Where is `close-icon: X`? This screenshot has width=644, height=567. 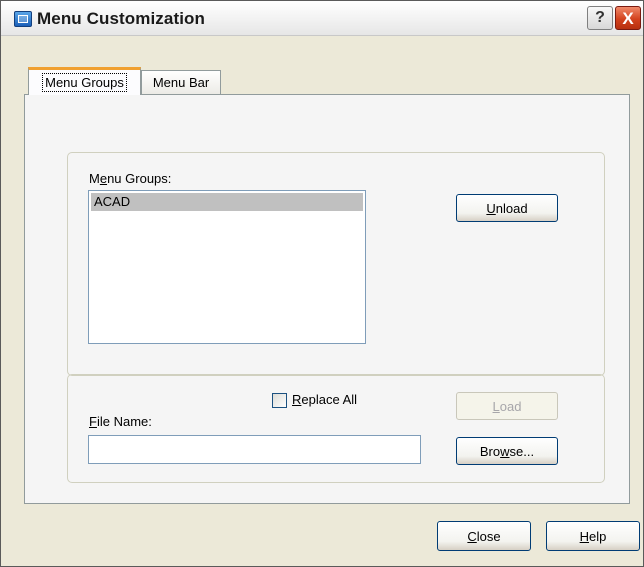 close-icon: X is located at coordinates (628, 18).